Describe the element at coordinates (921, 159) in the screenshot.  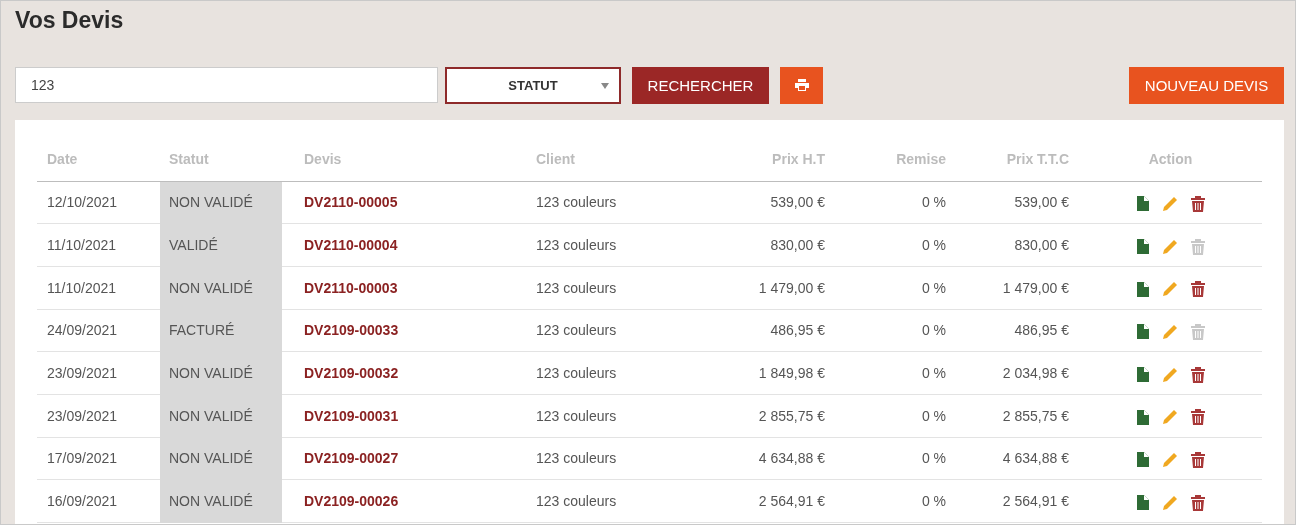
I see `column-header: Remise` at that location.